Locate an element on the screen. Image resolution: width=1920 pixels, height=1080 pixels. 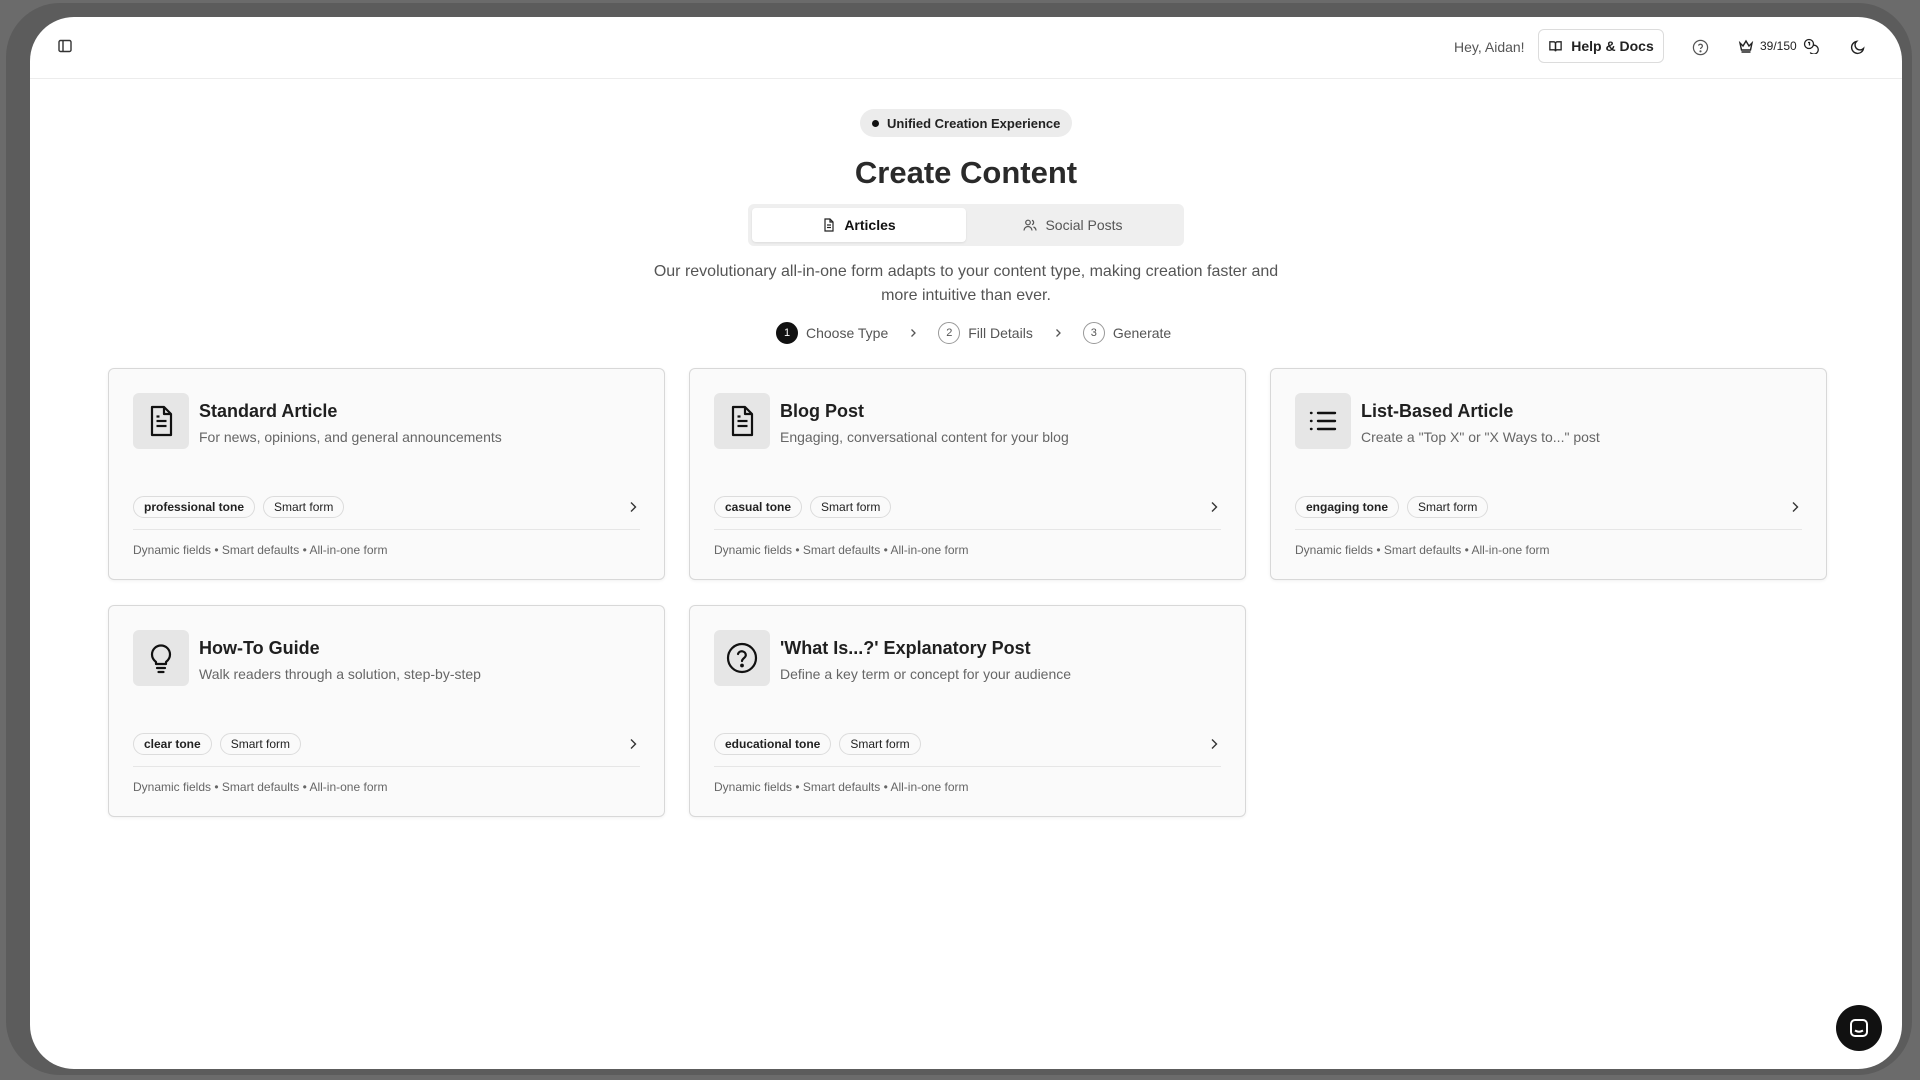
sidebar-toggle-icon is located at coordinates (65, 46).